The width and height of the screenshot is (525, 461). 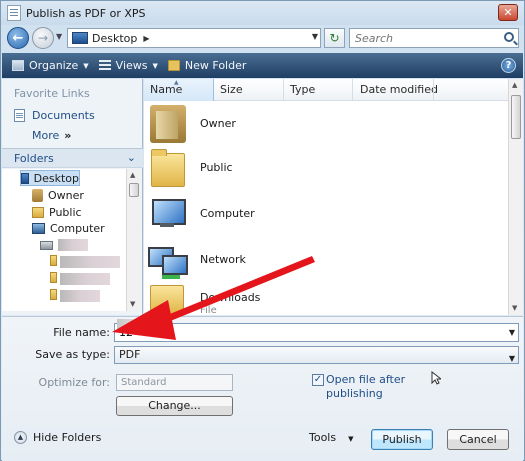 I want to click on title-bar: Publish as PDF or XPS ✕, so click(x=262, y=13).